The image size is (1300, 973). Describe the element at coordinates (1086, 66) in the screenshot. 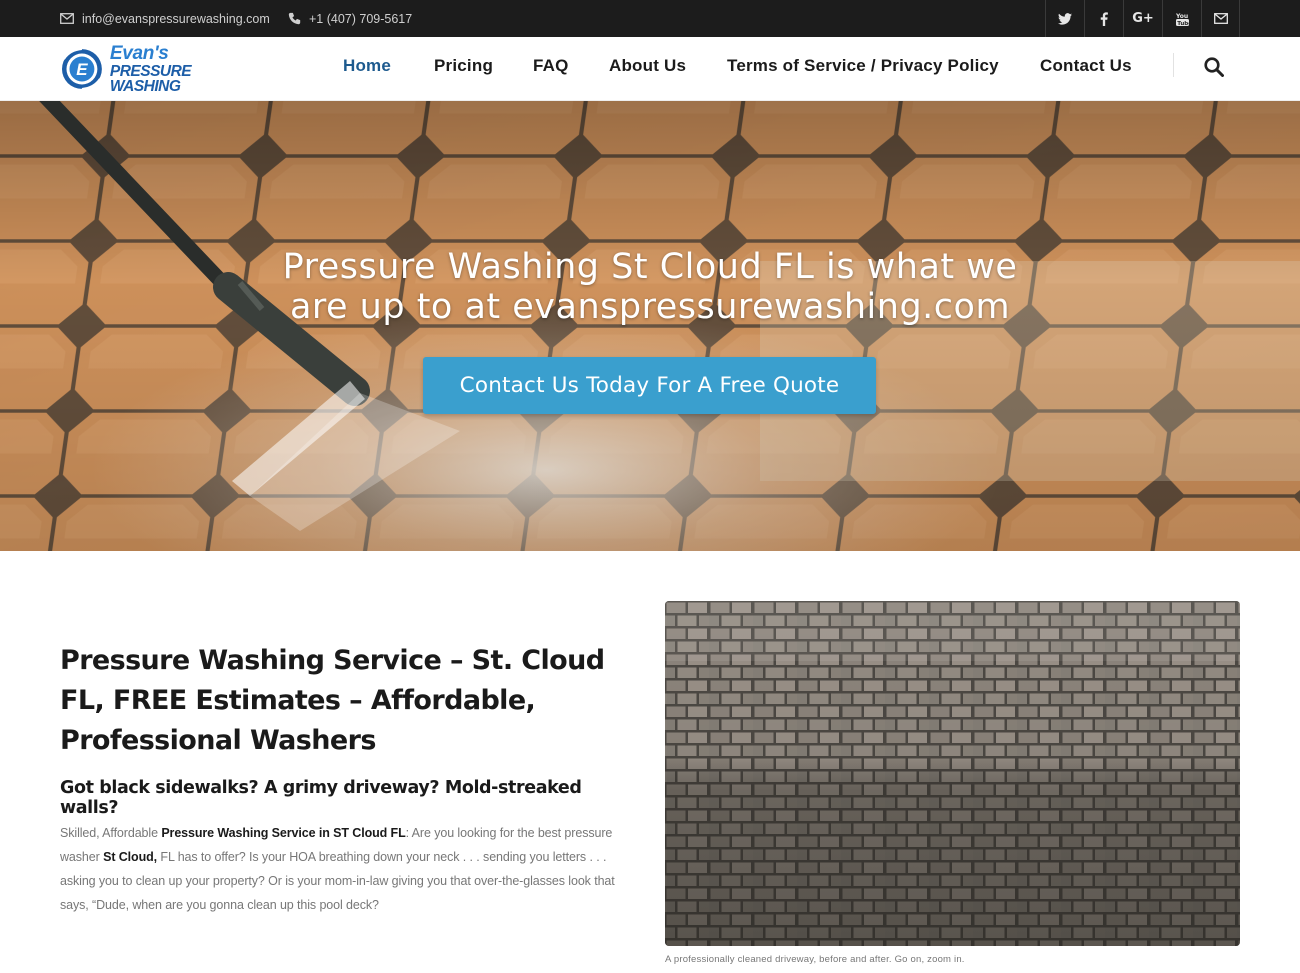

I see `nav-contact-us: Contact Us` at that location.